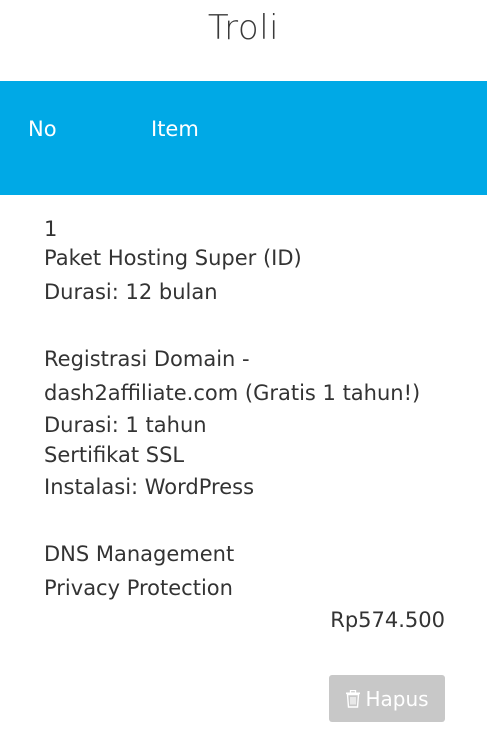 The image size is (487, 737). What do you see at coordinates (353, 698) in the screenshot?
I see `trash-icon` at bounding box center [353, 698].